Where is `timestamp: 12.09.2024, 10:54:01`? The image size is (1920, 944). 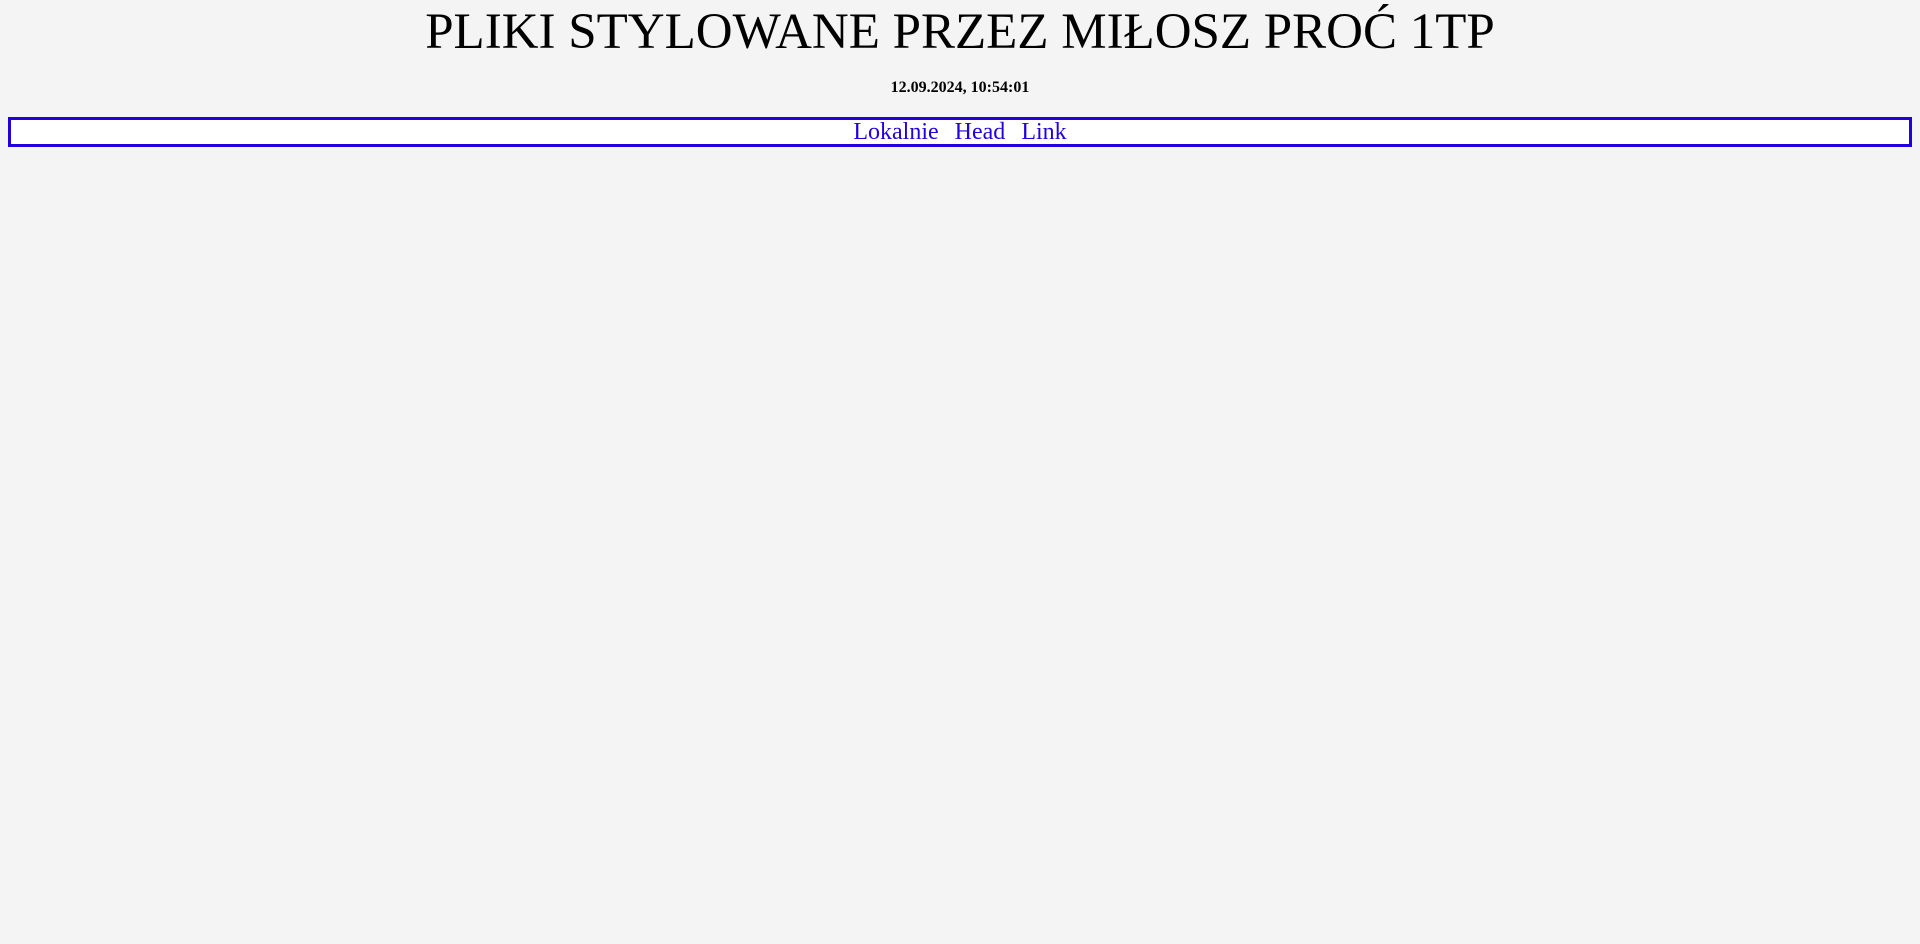 timestamp: 12.09.2024, 10:54:01 is located at coordinates (960, 87).